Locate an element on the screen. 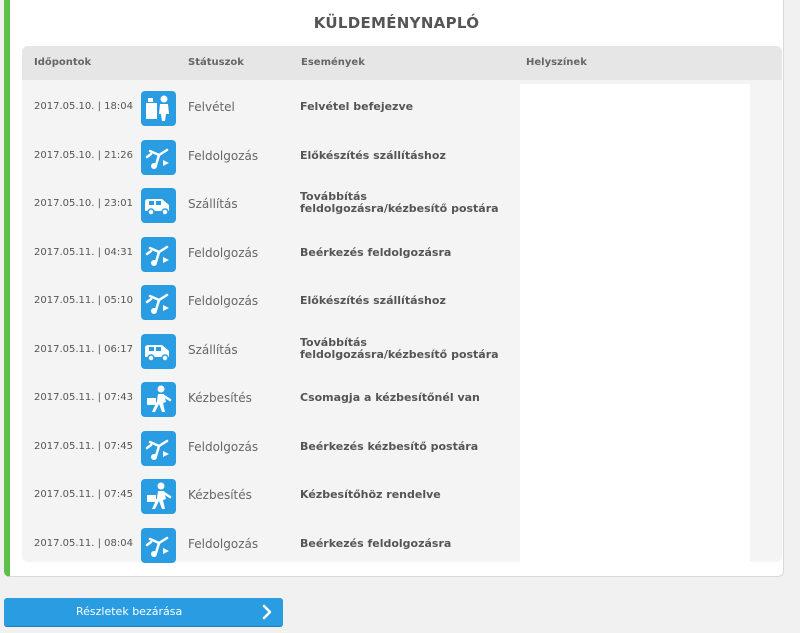 The width and height of the screenshot is (800, 633). close-details-button: Részletek bezárása is located at coordinates (143, 612).